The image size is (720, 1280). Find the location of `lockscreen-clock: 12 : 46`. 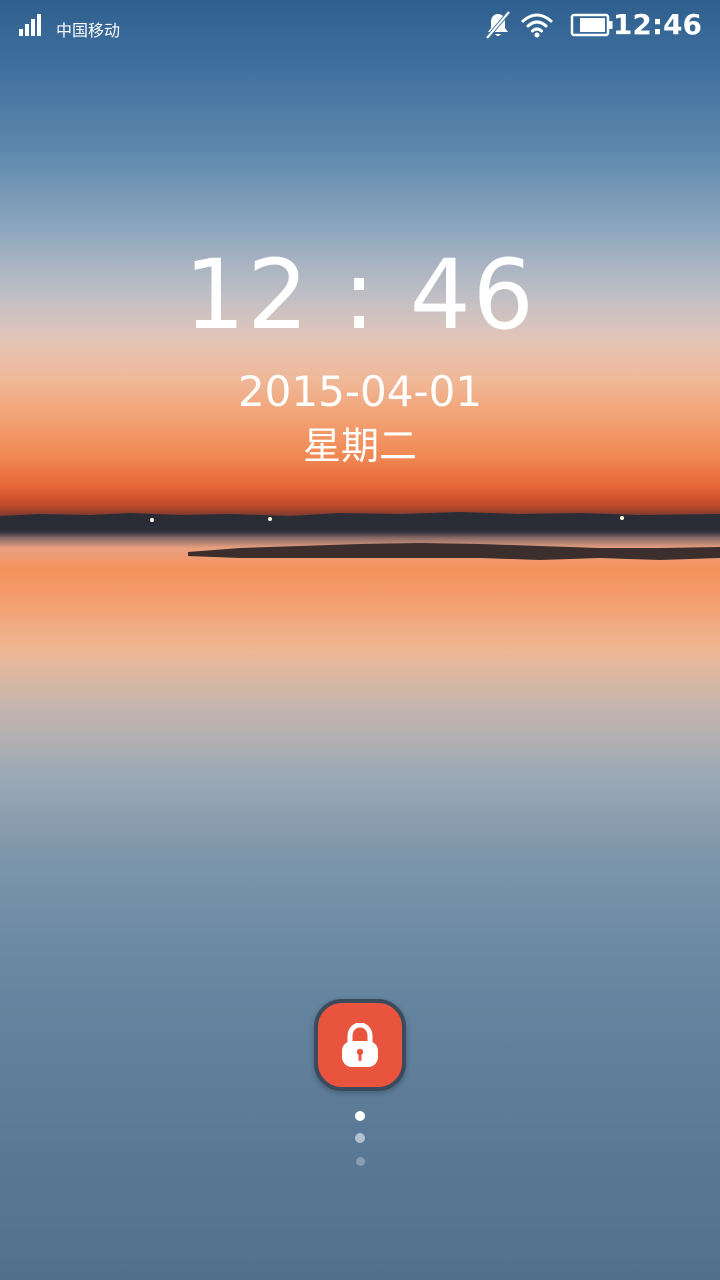

lockscreen-clock: 12 : 46 is located at coordinates (360, 295).